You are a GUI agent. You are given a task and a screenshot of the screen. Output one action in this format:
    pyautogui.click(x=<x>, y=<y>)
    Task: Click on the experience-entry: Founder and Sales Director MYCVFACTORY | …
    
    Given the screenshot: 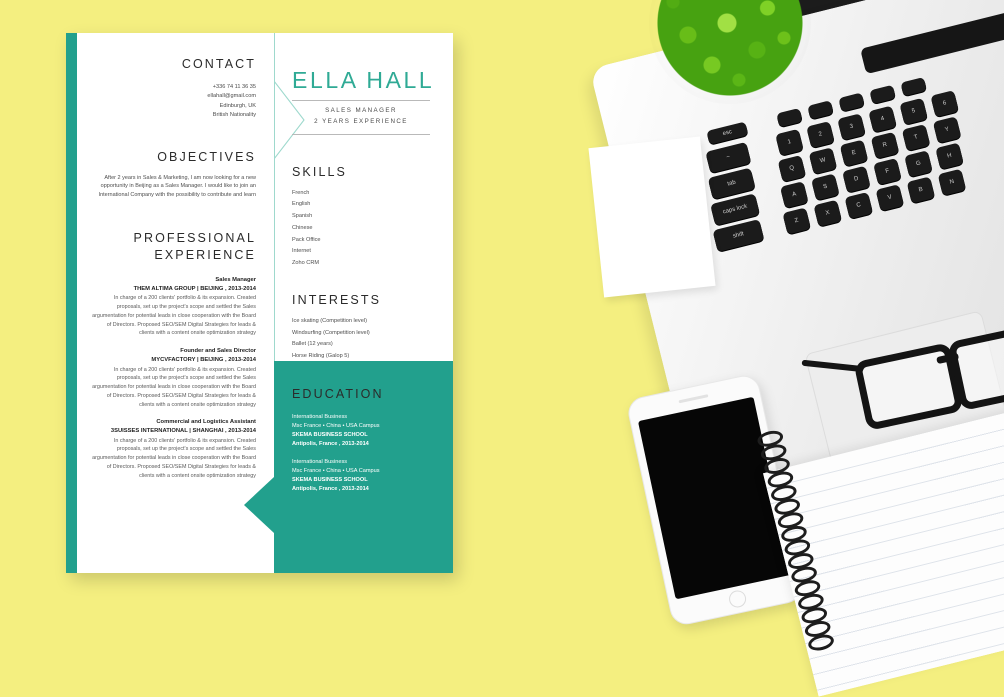 What is the action you would take?
    pyautogui.click(x=173, y=378)
    